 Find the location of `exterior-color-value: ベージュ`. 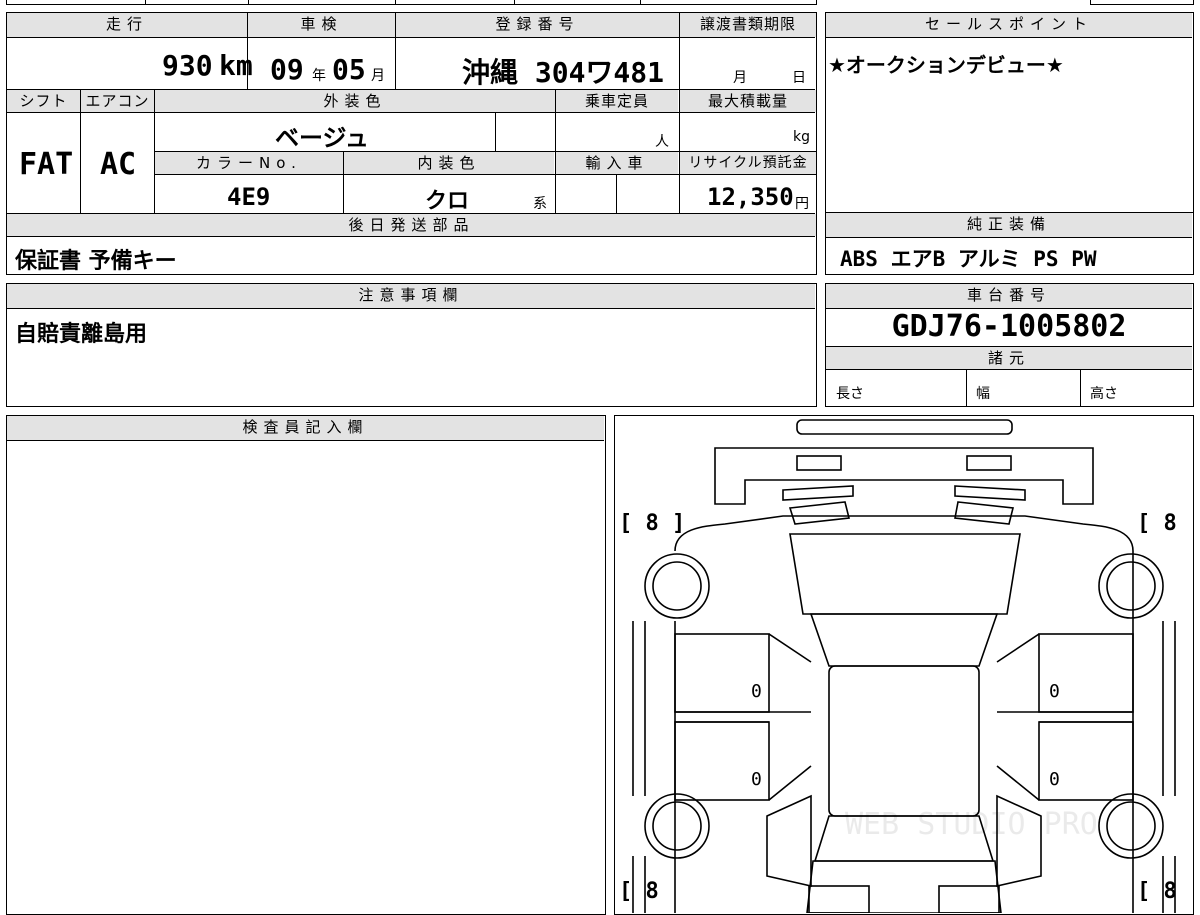

exterior-color-value: ベージュ is located at coordinates (322, 138).